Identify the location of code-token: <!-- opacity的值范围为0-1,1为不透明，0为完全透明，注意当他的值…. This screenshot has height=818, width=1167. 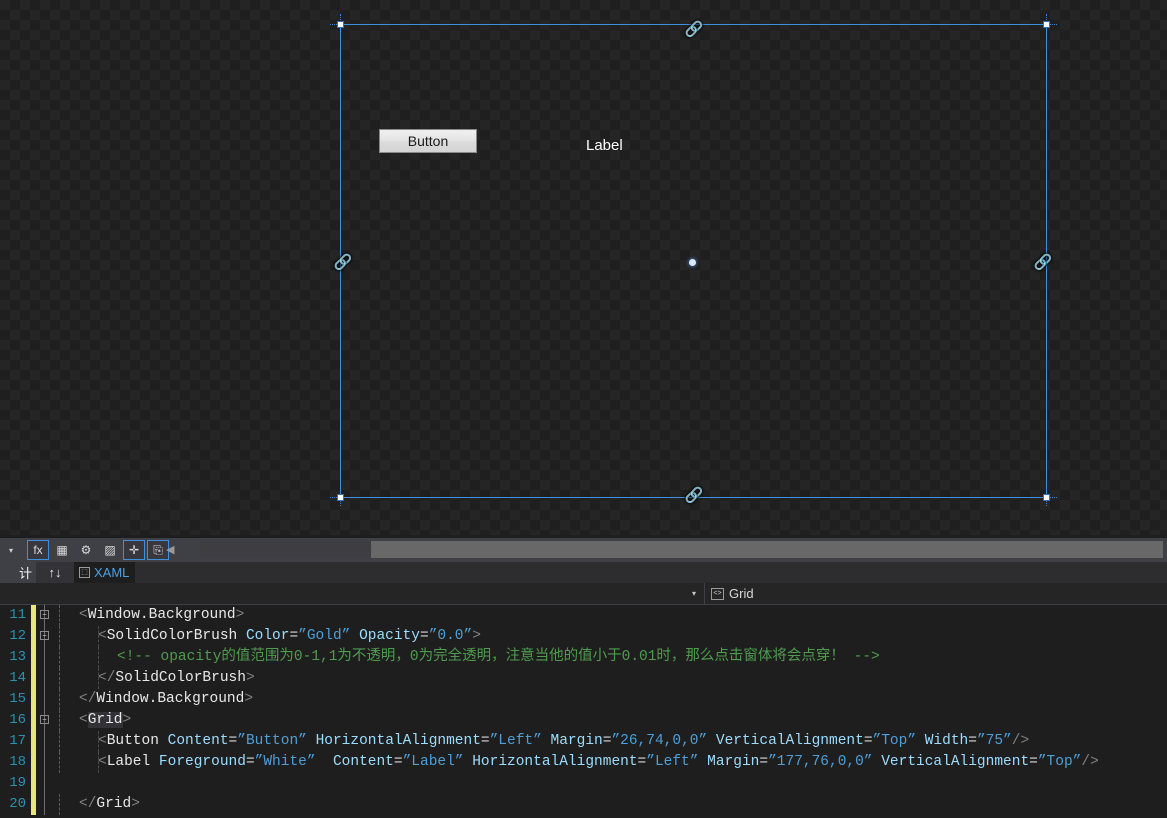
(498, 657).